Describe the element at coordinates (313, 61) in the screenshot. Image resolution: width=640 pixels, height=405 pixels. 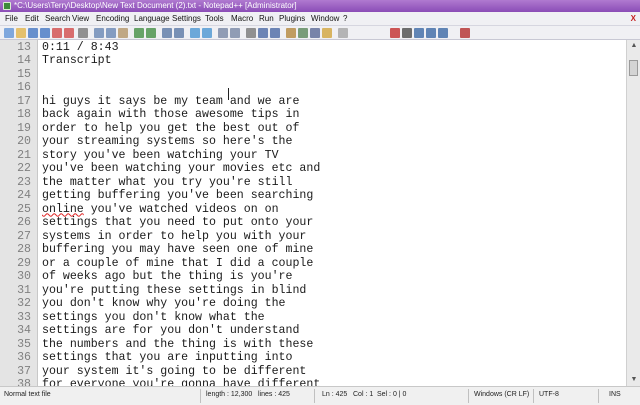
I see `editor-line: 14 Transcript` at that location.